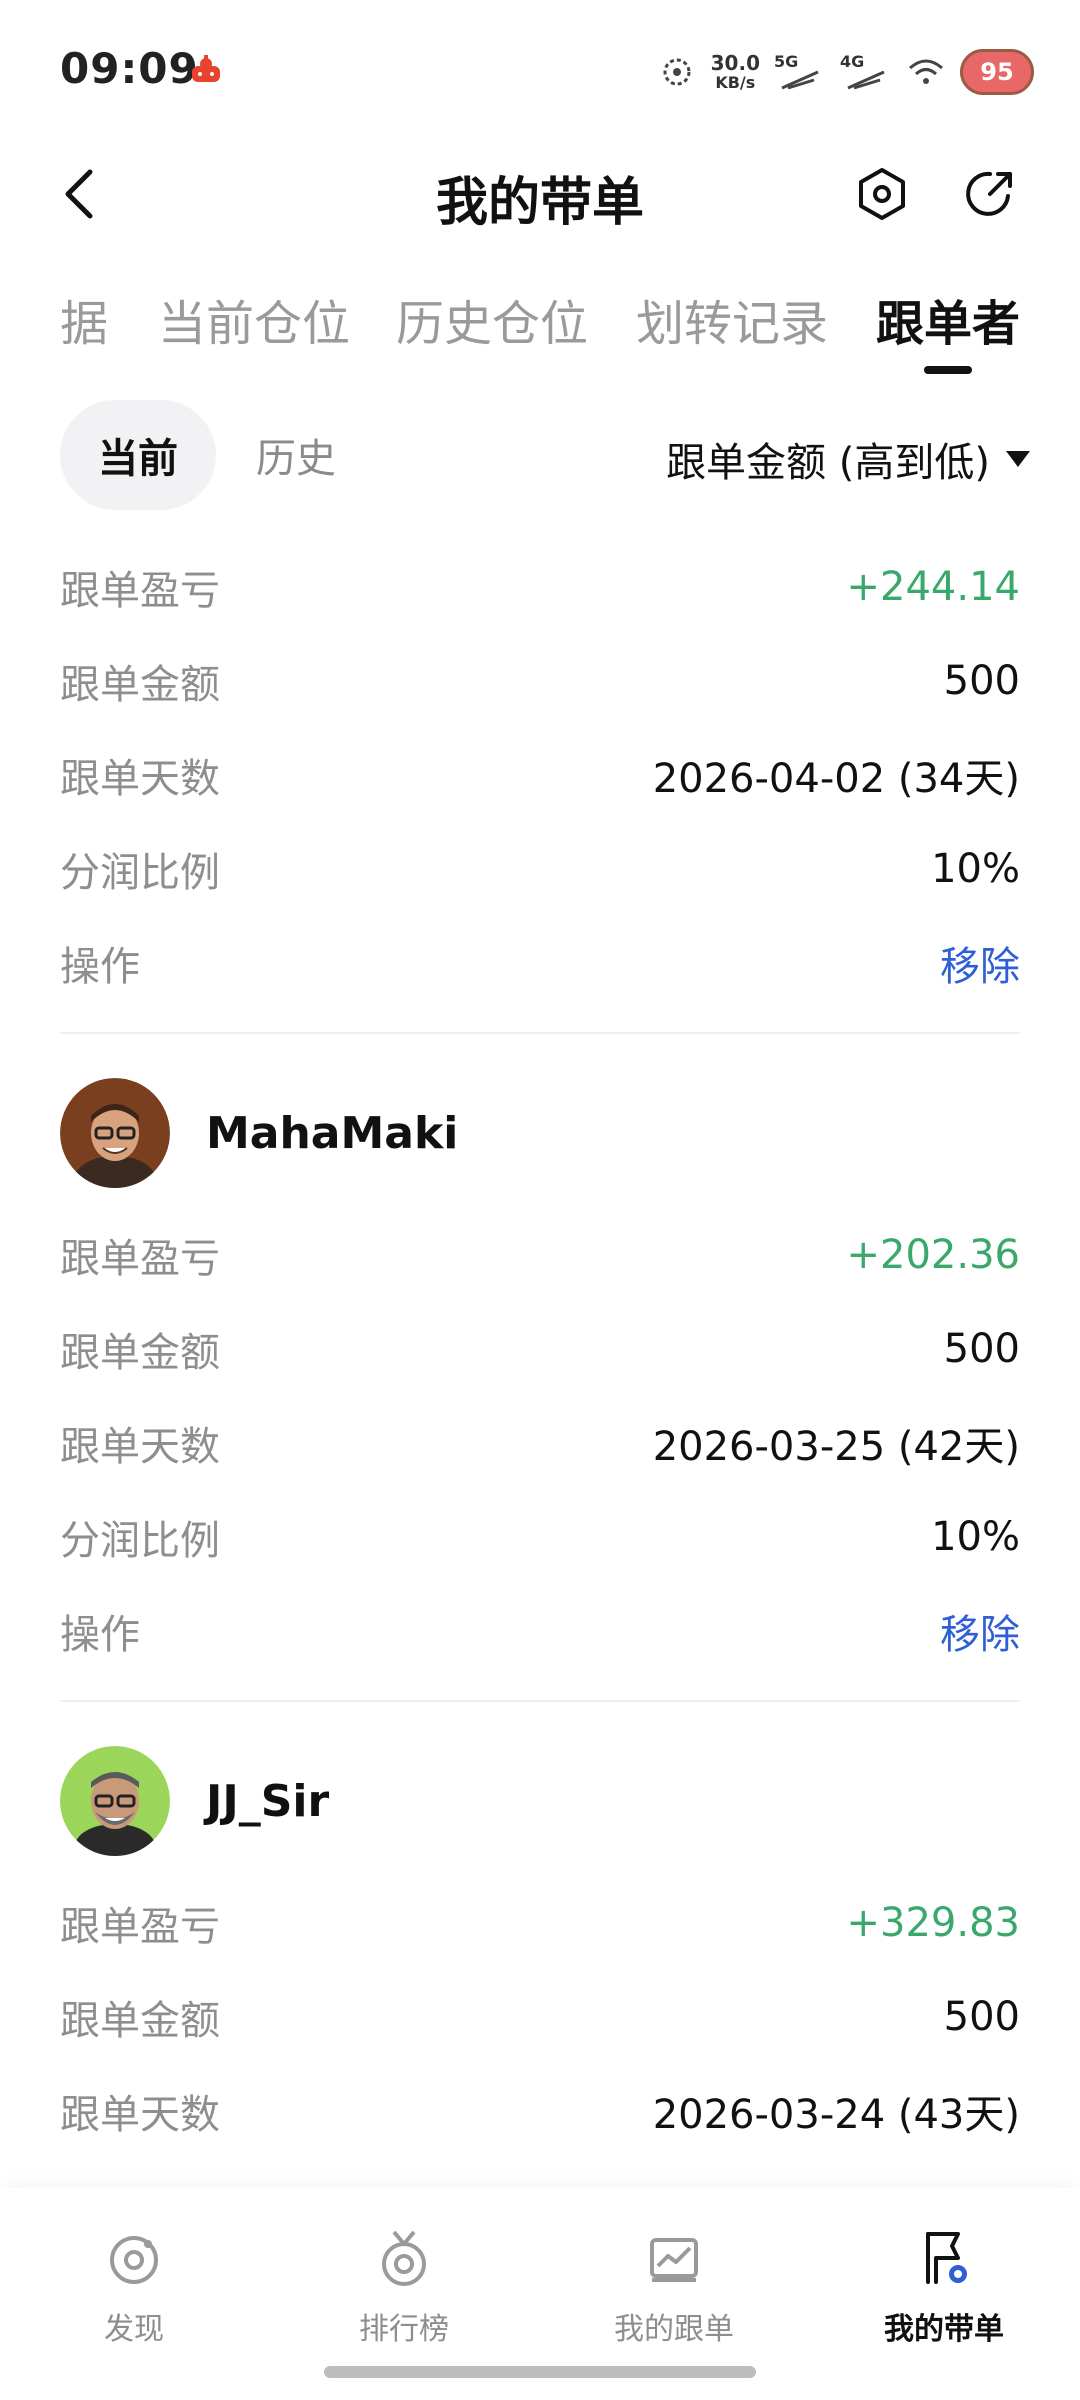 The height and width of the screenshot is (2400, 1080). I want to click on nav-discover: 发现, so click(134, 2288).